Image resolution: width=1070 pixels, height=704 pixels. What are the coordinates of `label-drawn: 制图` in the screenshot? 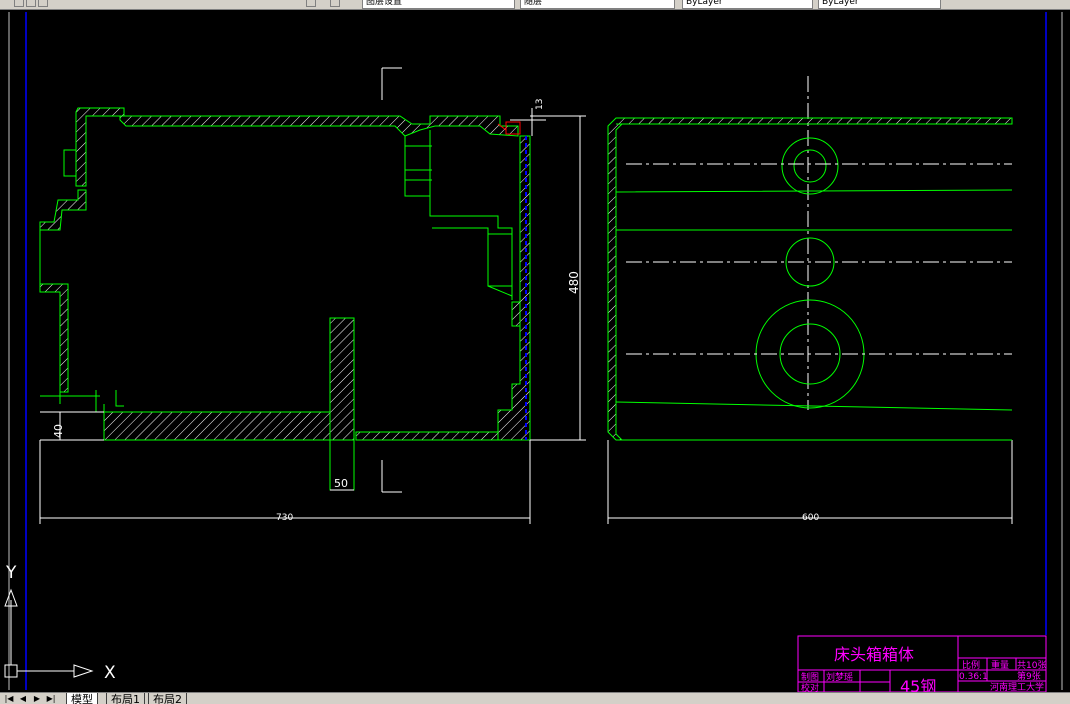 It's located at (810, 677).